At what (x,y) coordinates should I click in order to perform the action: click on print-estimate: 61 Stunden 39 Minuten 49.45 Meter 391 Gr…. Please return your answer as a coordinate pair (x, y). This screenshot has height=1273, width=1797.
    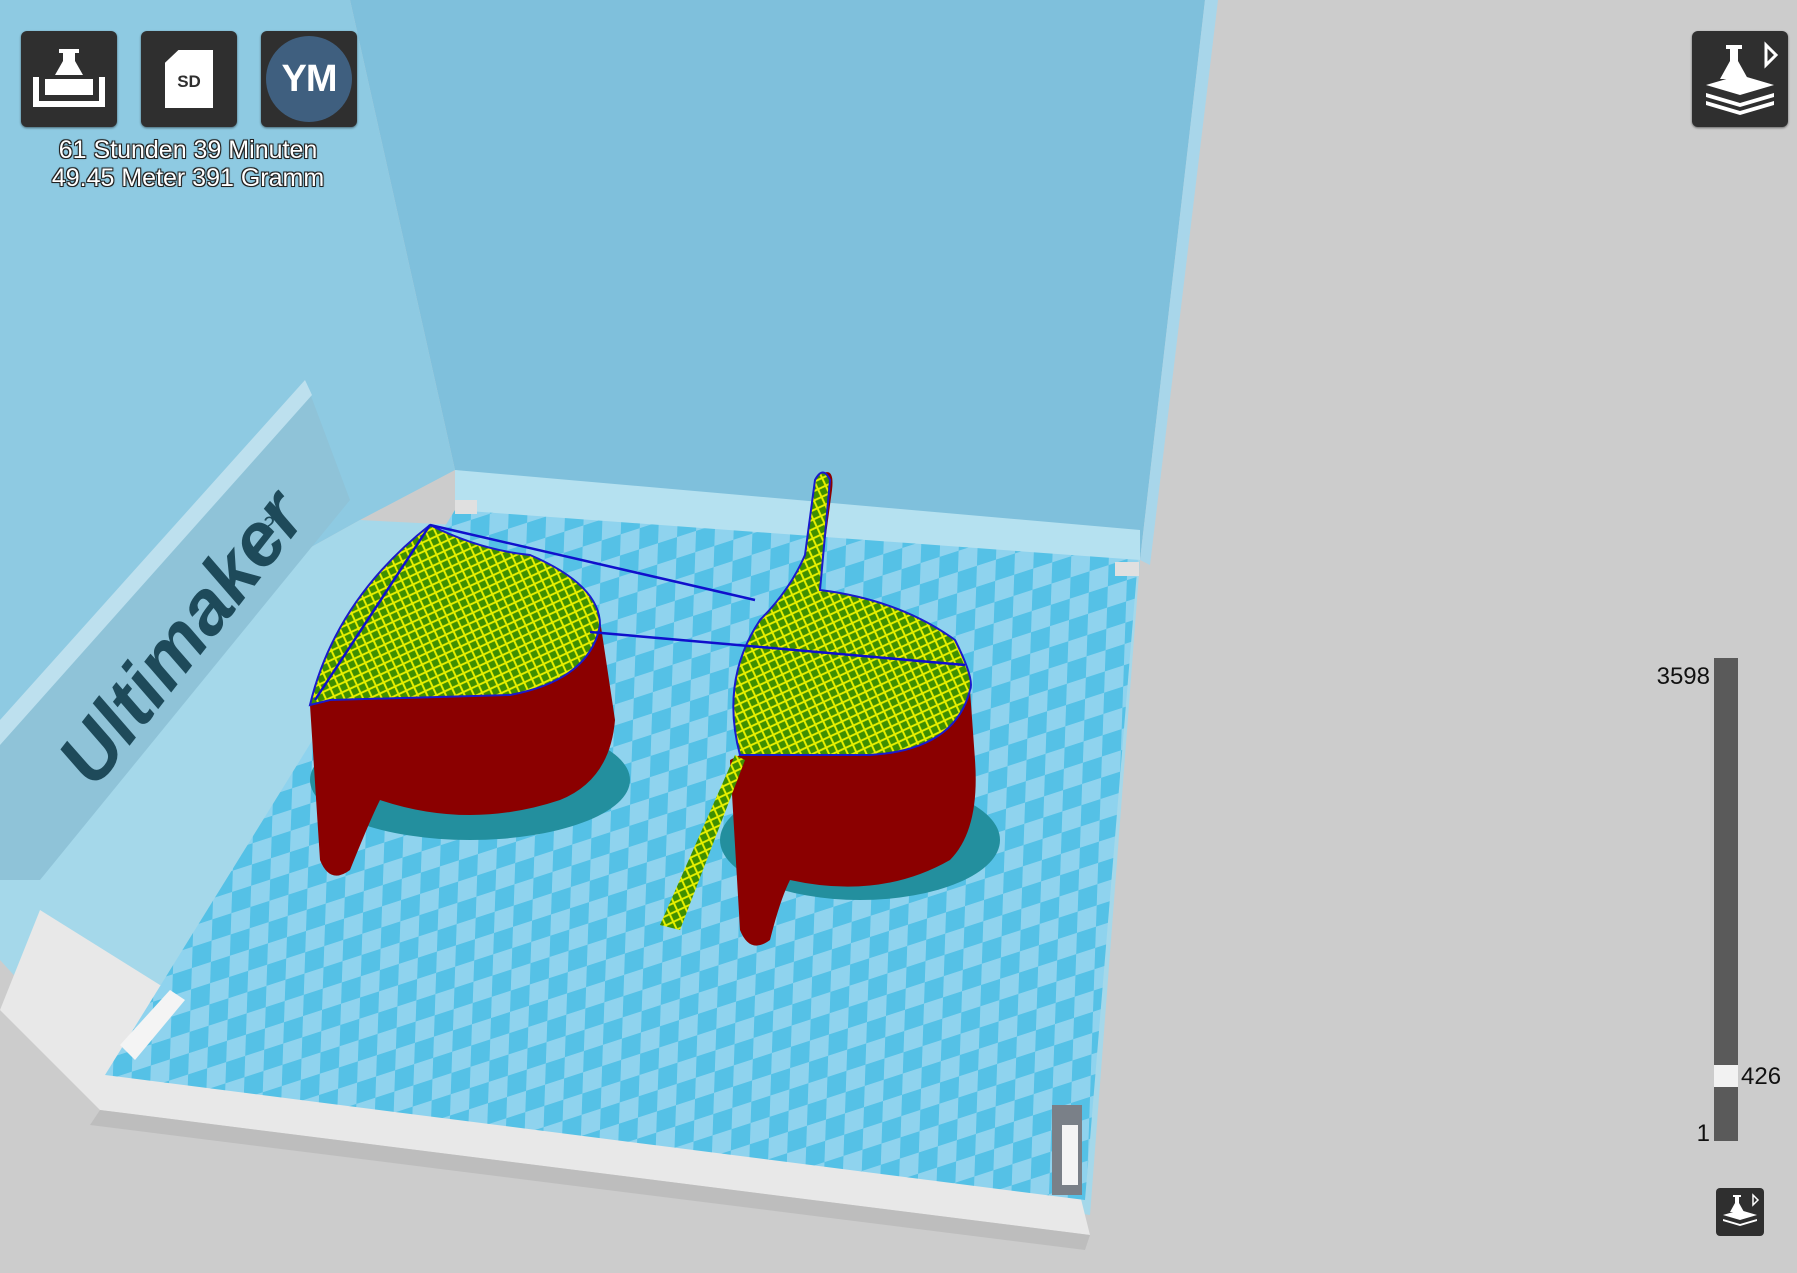
    Looking at the image, I should click on (188, 164).